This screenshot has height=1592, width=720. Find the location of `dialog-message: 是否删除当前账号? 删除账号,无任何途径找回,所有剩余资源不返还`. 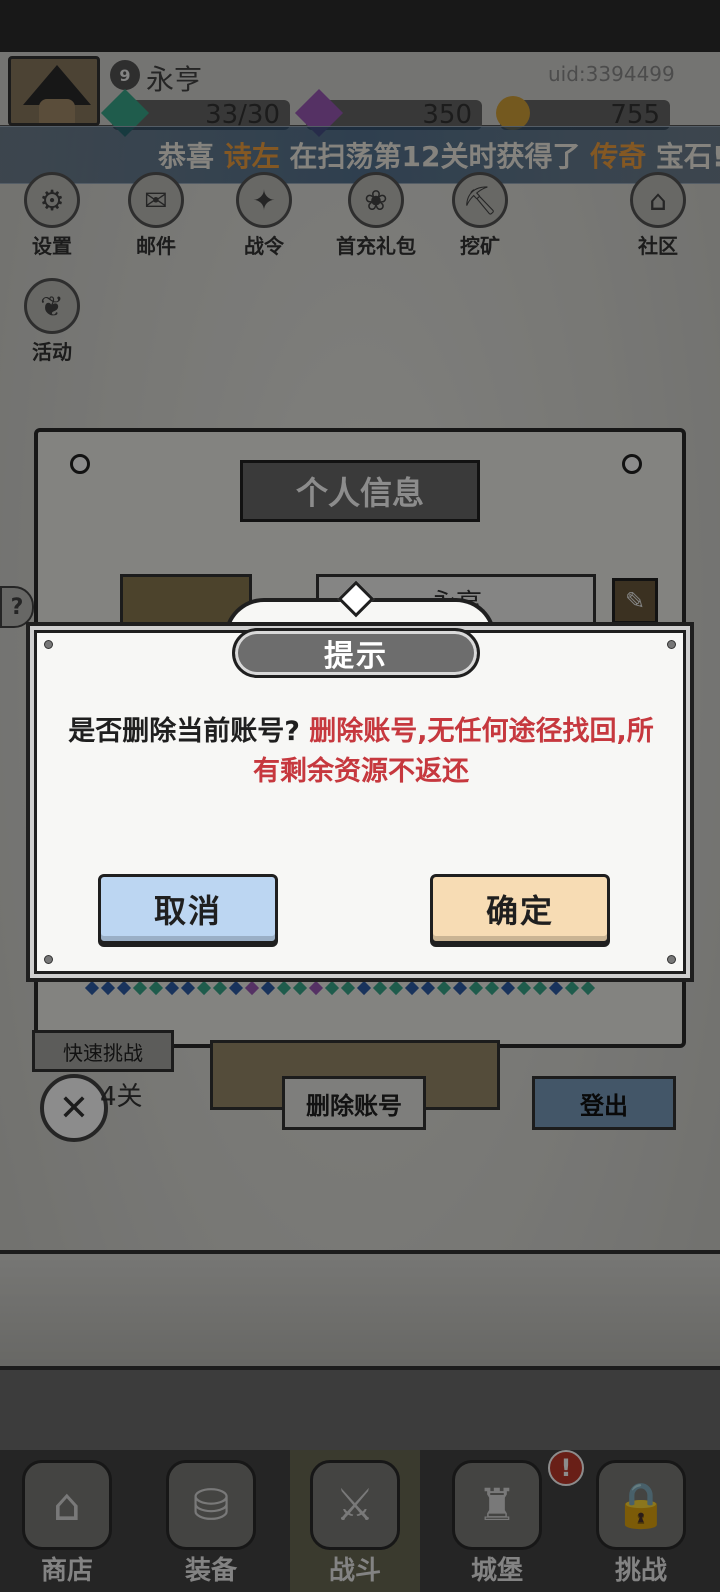

dialog-message: 是否删除当前账号? 删除账号,无任何途径找回,所有剩余资源不返还 is located at coordinates (361, 752).